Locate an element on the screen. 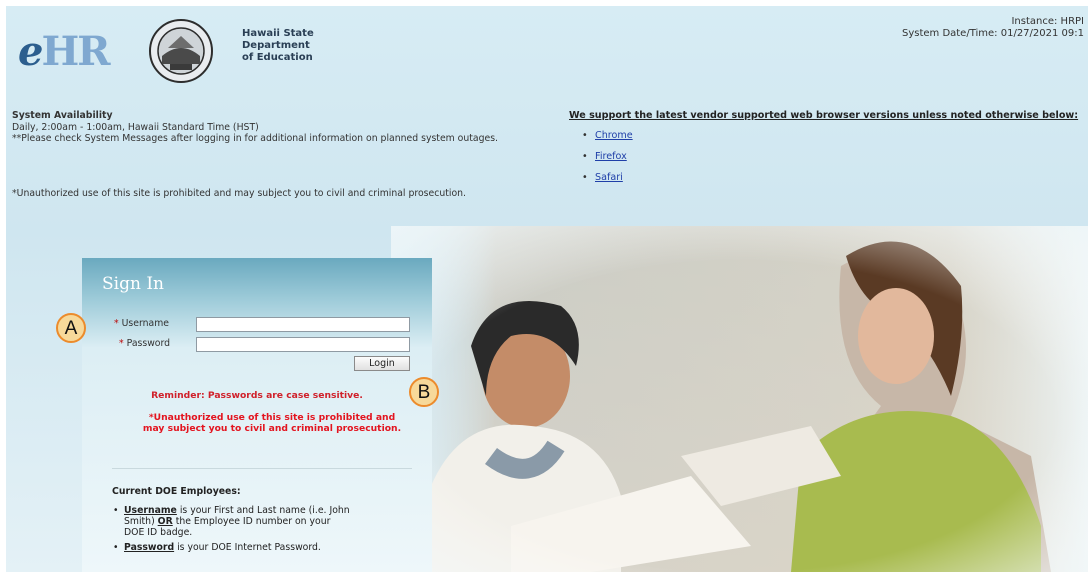  sign-in-title: Sign In is located at coordinates (133, 284).